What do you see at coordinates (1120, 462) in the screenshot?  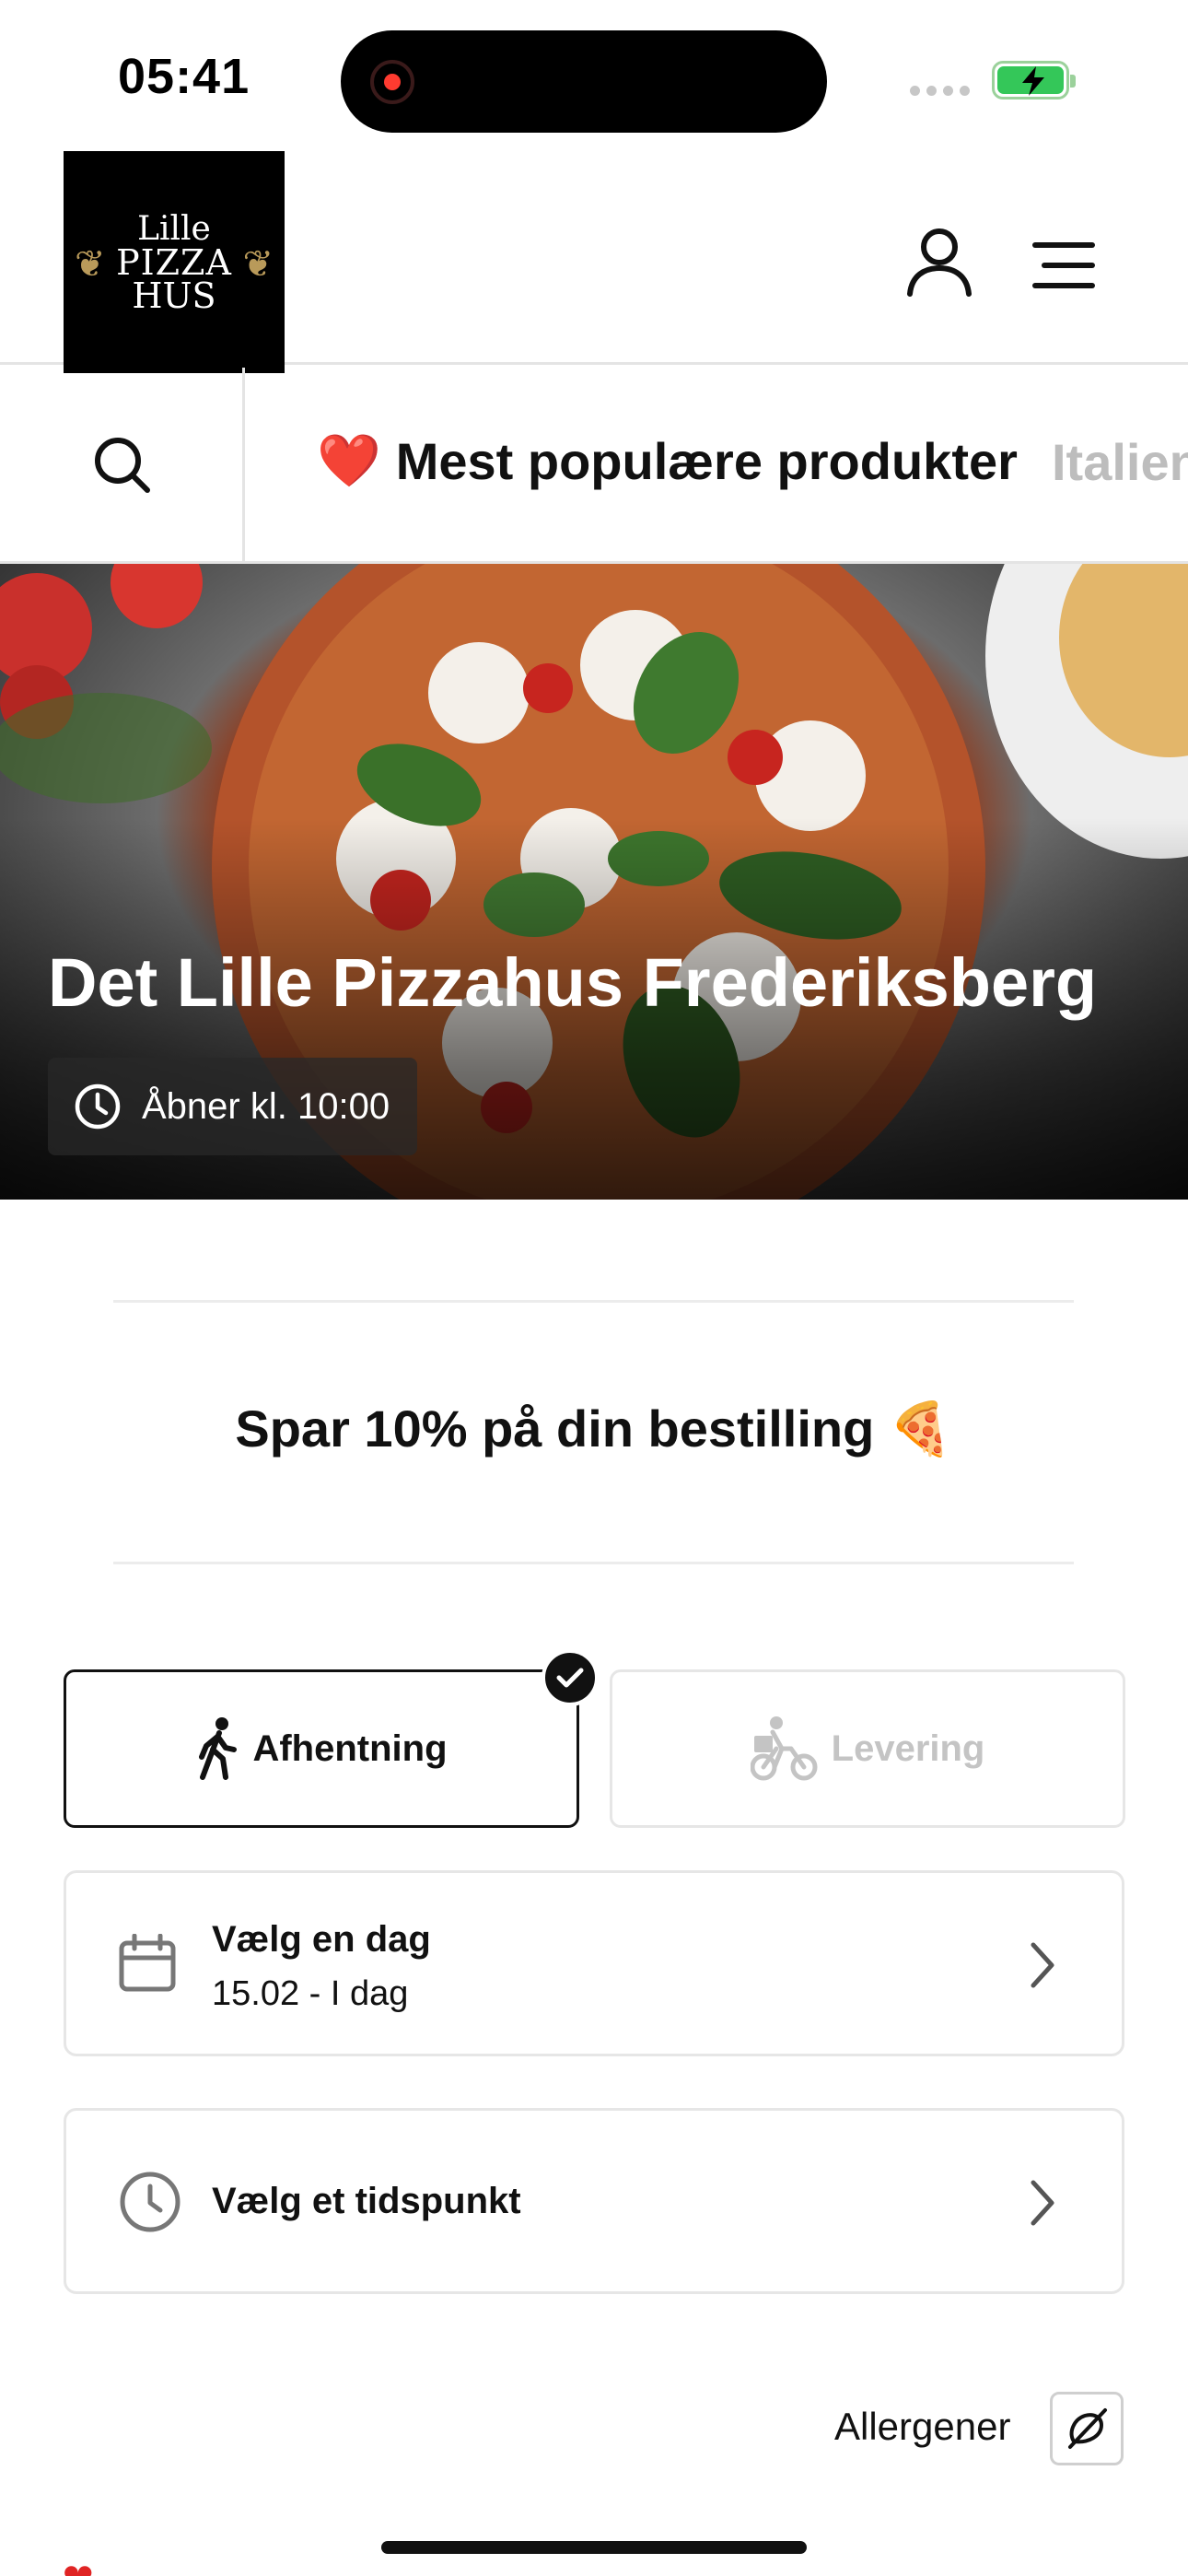 I see `category-tab-italien: Italien` at bounding box center [1120, 462].